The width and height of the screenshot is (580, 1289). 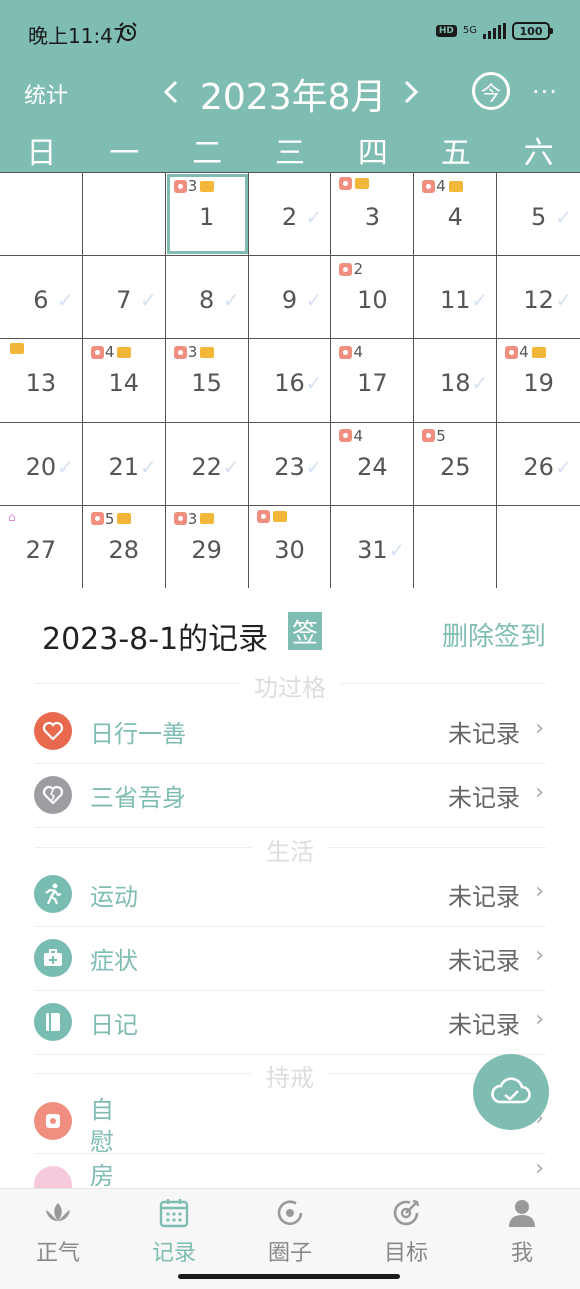 I want to click on record-row-reflection: 三省吾身 未记录 ›, so click(x=290, y=796).